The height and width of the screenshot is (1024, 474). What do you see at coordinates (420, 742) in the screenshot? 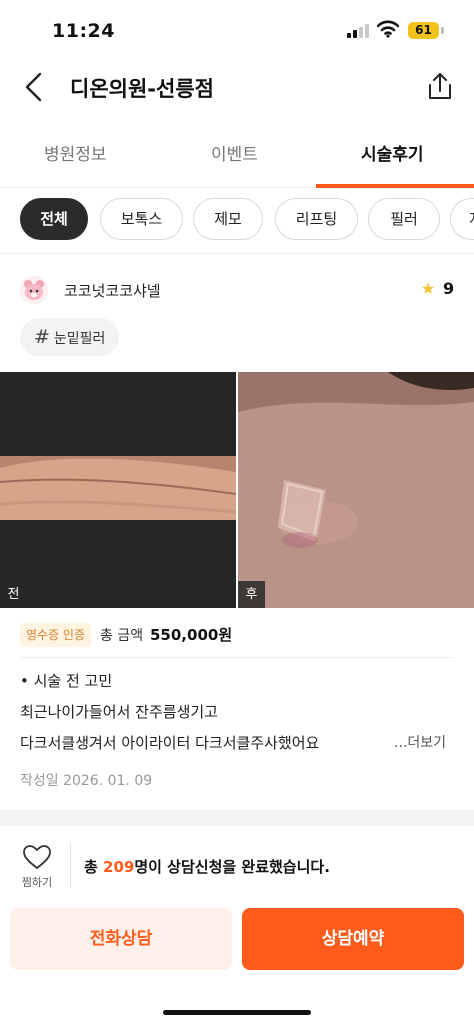
I see `read-more-link: ...더보기` at bounding box center [420, 742].